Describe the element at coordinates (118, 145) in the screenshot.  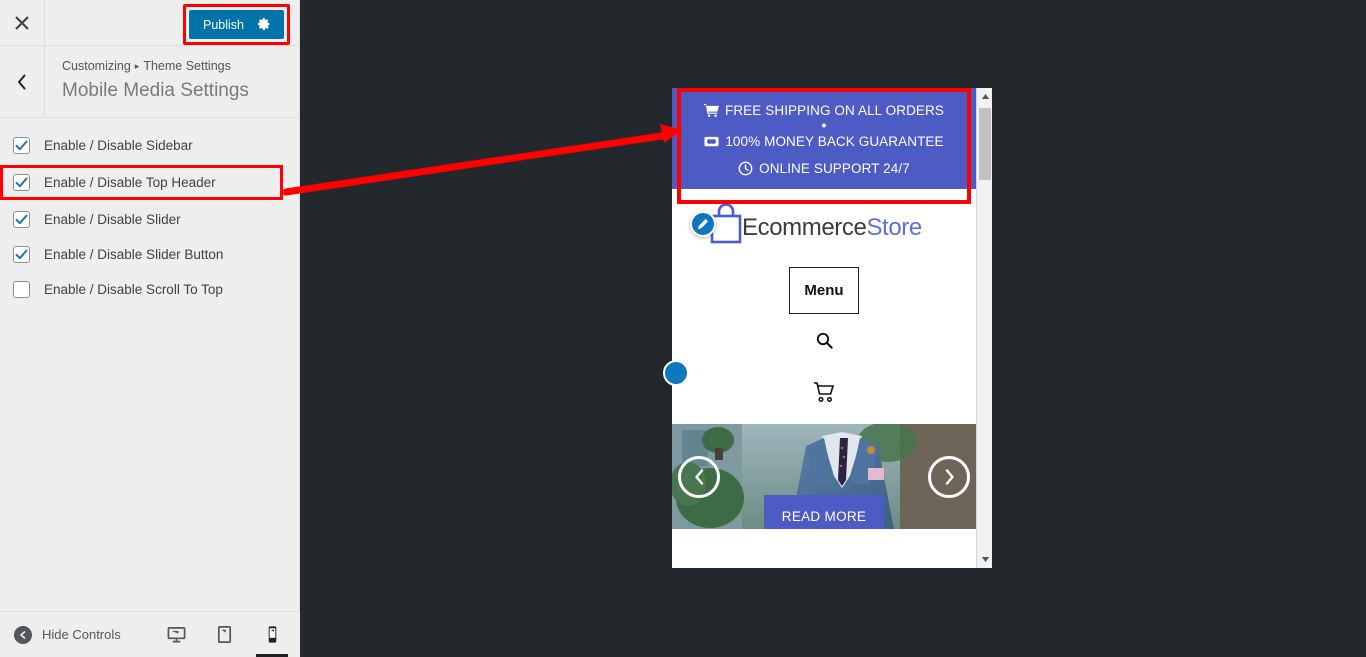
I see `control-label: Enable / Disable Sidebar` at that location.